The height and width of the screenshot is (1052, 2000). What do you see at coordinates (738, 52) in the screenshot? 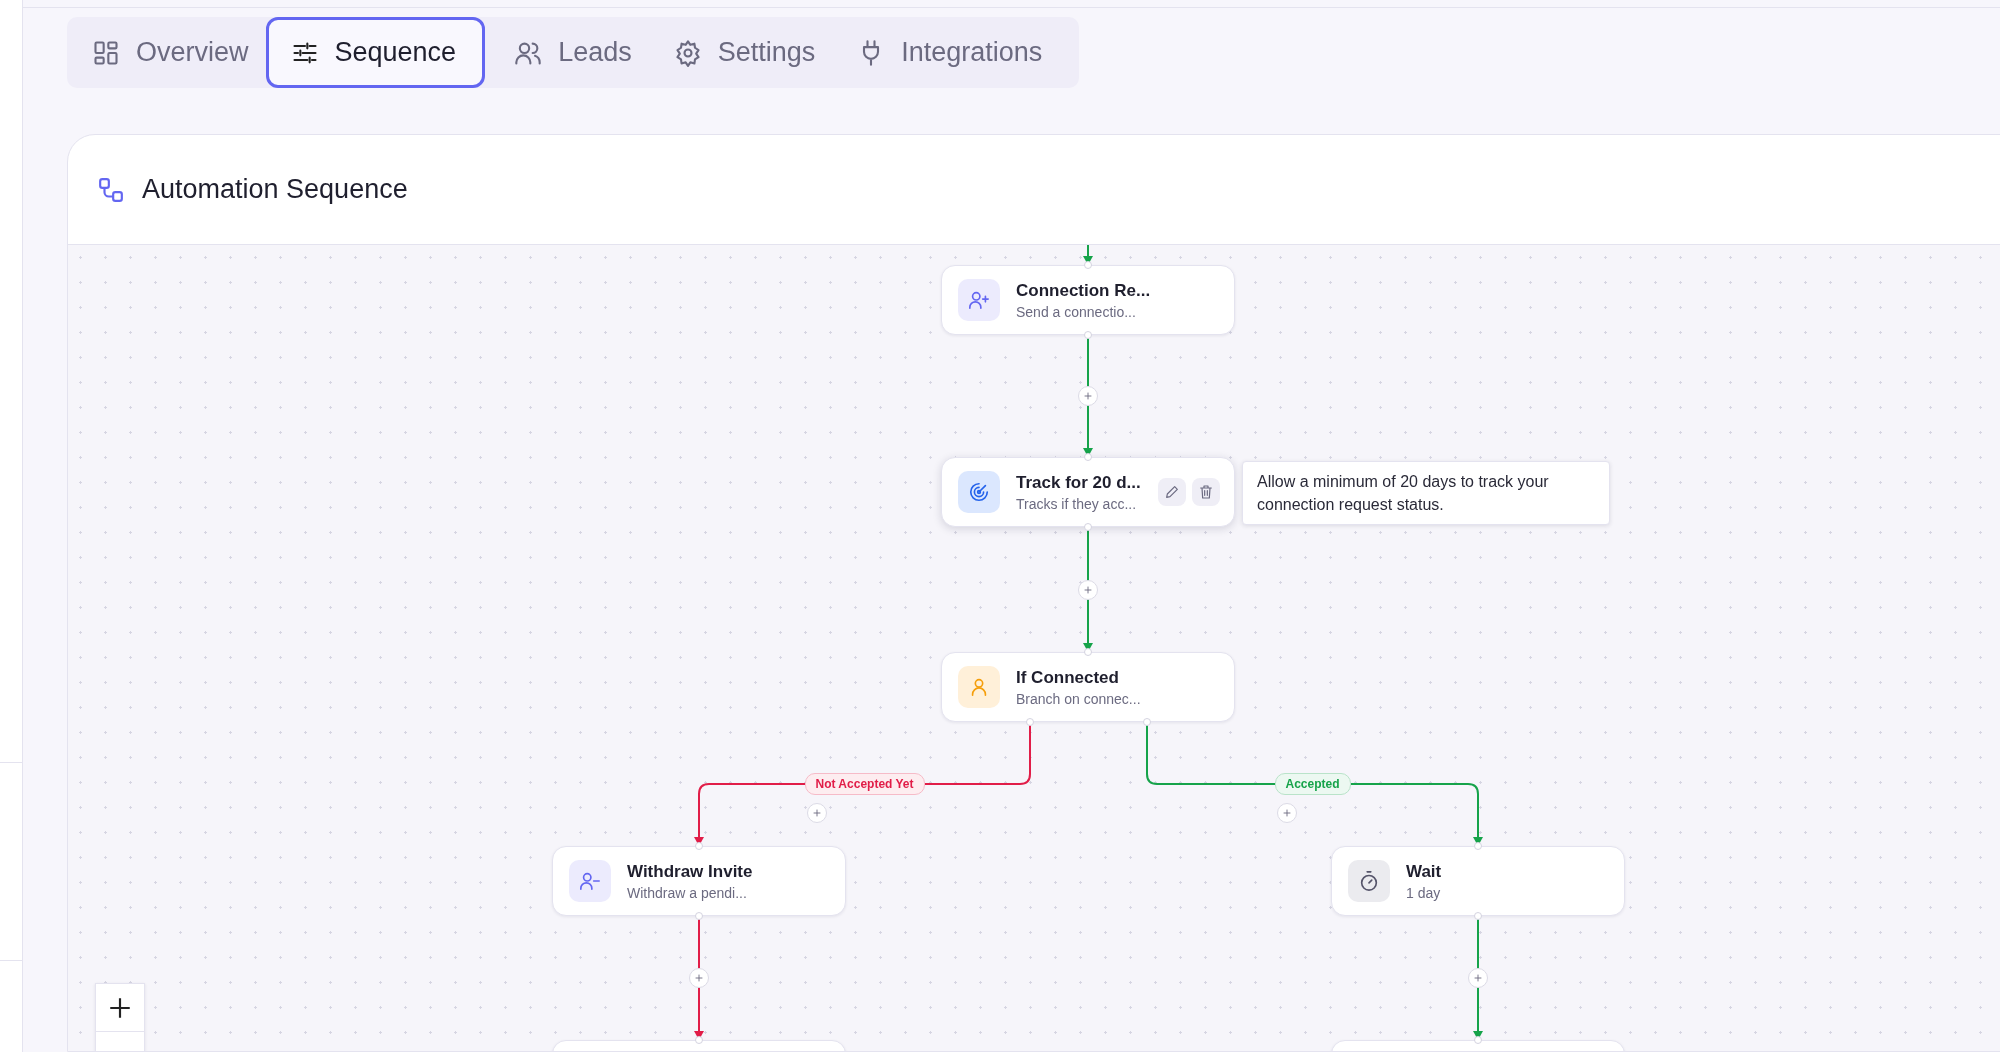
I see `tab: Settings` at bounding box center [738, 52].